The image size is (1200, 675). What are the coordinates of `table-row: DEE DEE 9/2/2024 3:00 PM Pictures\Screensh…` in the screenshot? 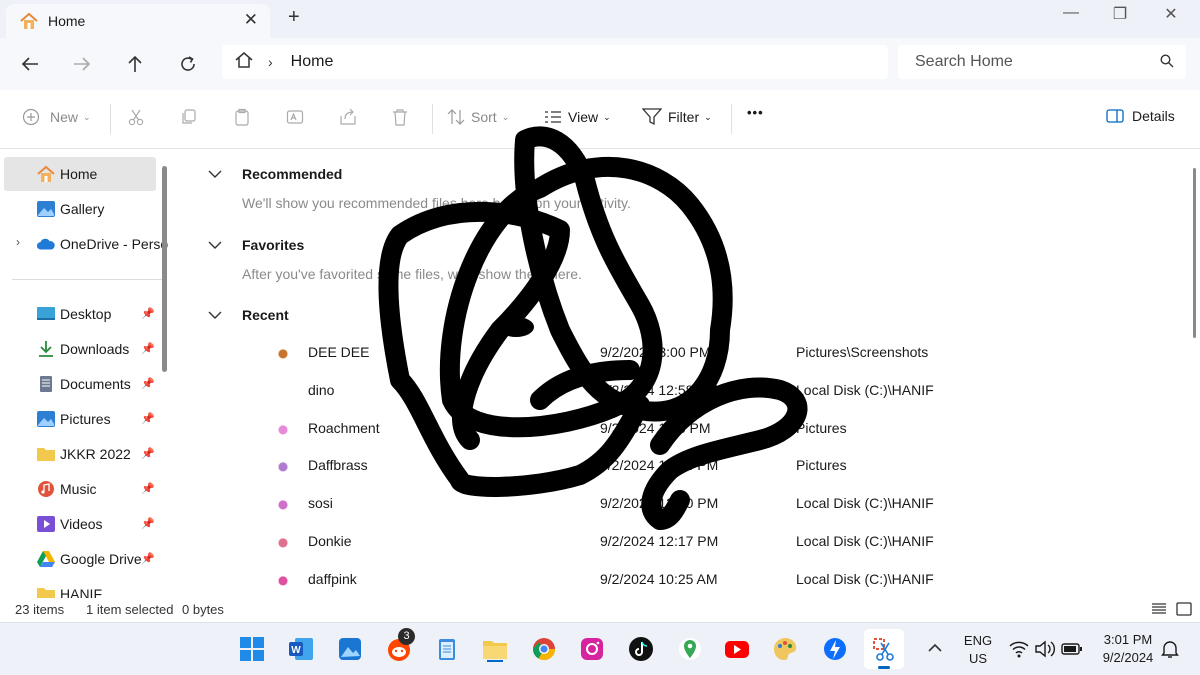 It's located at (706, 353).